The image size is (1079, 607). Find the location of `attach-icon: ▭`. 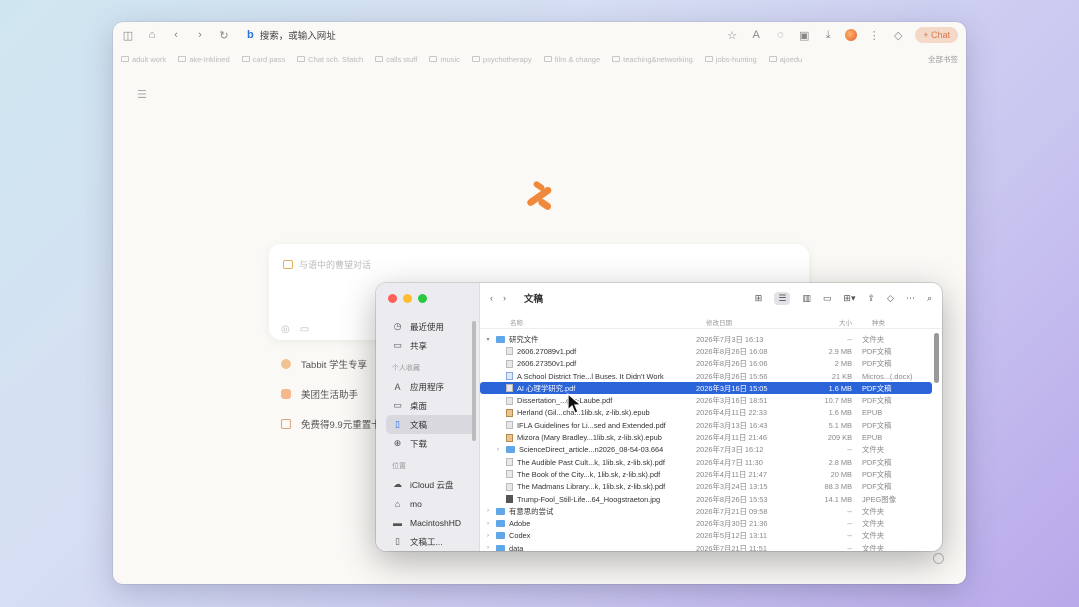

attach-icon: ▭ is located at coordinates (304, 329).